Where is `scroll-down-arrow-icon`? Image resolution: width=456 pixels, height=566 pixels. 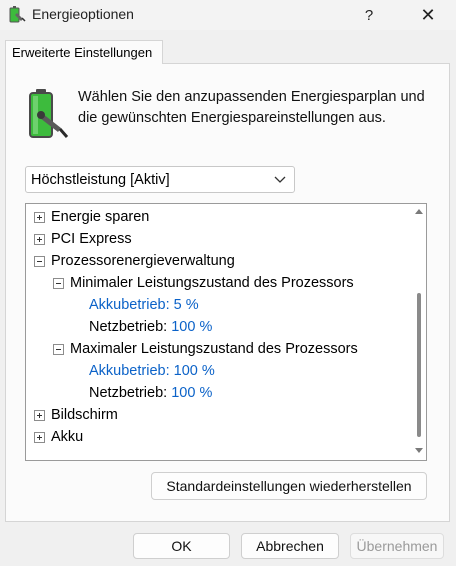 scroll-down-arrow-icon is located at coordinates (419, 451).